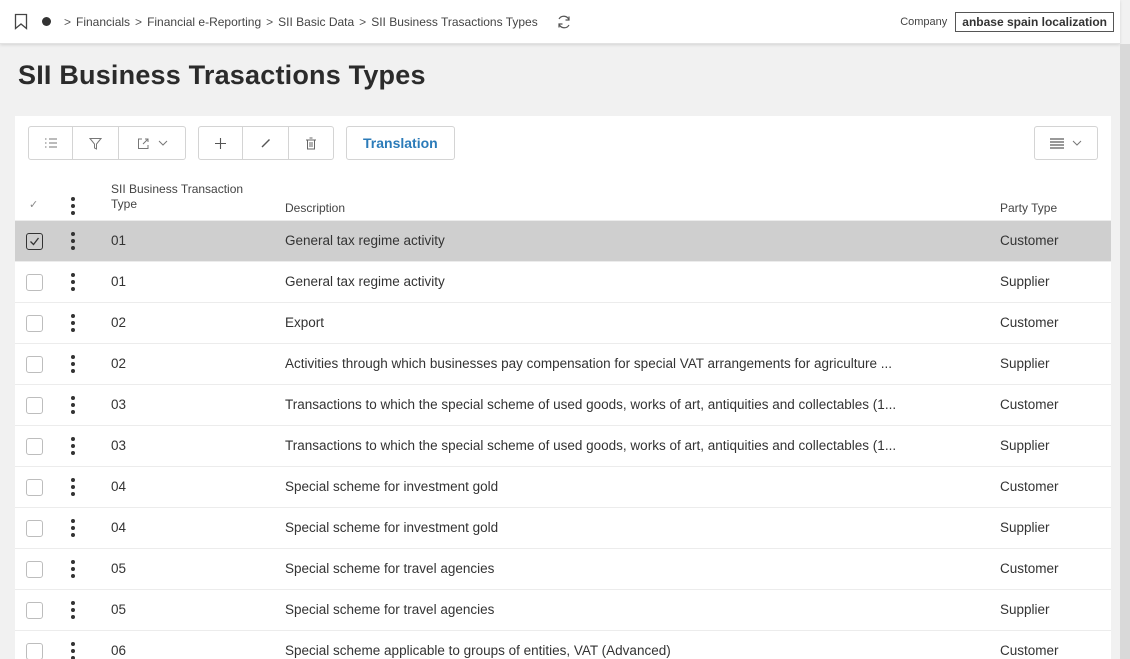 Image resolution: width=1130 pixels, height=659 pixels. What do you see at coordinates (305, 322) in the screenshot?
I see `cell-description: Export` at bounding box center [305, 322].